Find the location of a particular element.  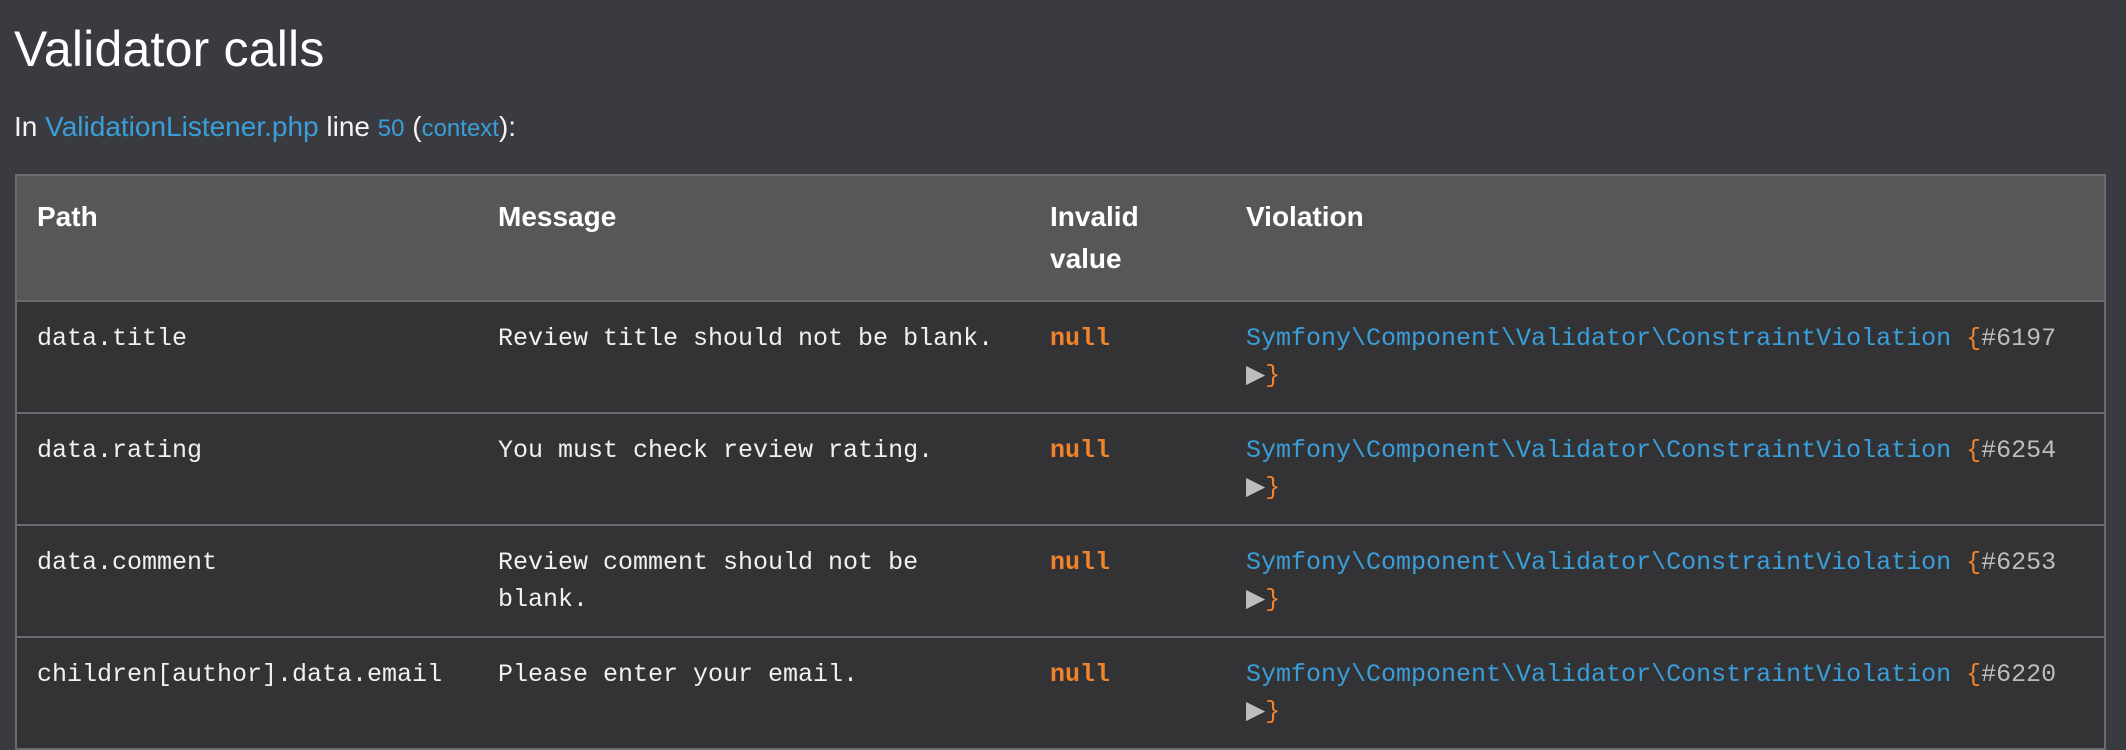

object-id: #6197 is located at coordinates (2019, 338).